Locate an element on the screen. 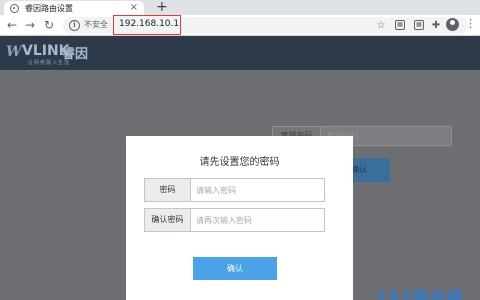 Image resolution: width=480 pixels, height=300 pixels. globe-icon is located at coordinates (14, 8).